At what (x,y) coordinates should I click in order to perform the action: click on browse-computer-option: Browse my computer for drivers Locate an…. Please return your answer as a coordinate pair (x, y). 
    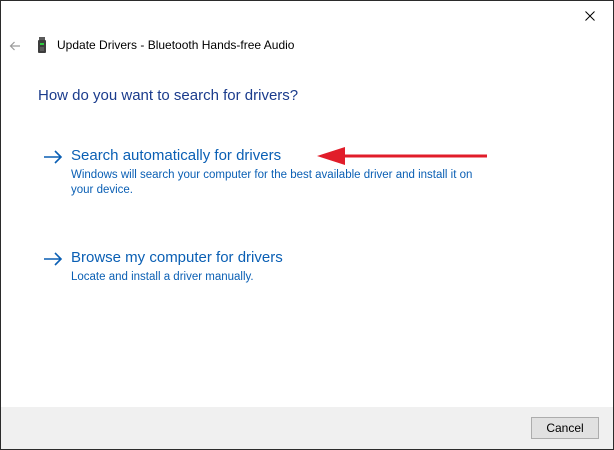
    Looking at the image, I should click on (178, 268).